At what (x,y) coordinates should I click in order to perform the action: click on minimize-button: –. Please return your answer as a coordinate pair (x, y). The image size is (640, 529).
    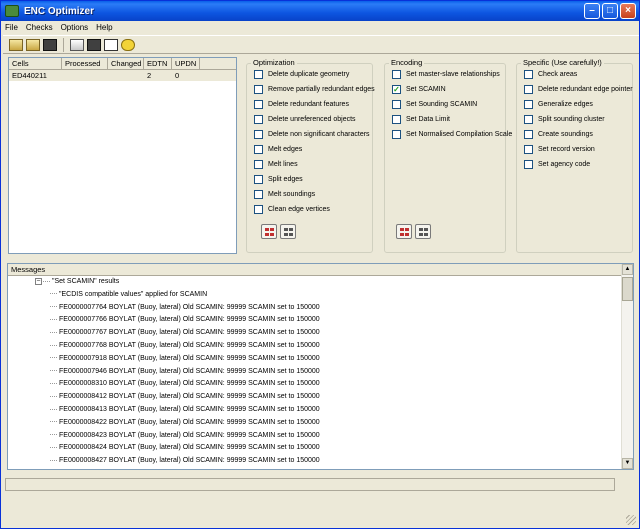
    Looking at the image, I should click on (592, 11).